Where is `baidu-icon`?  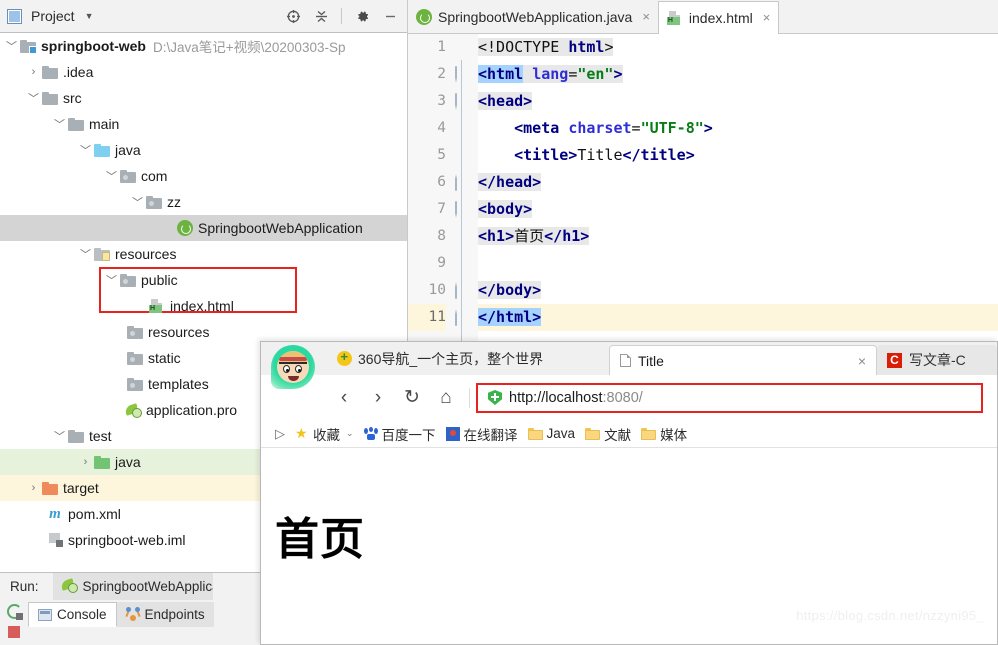
baidu-icon is located at coordinates (370, 433).